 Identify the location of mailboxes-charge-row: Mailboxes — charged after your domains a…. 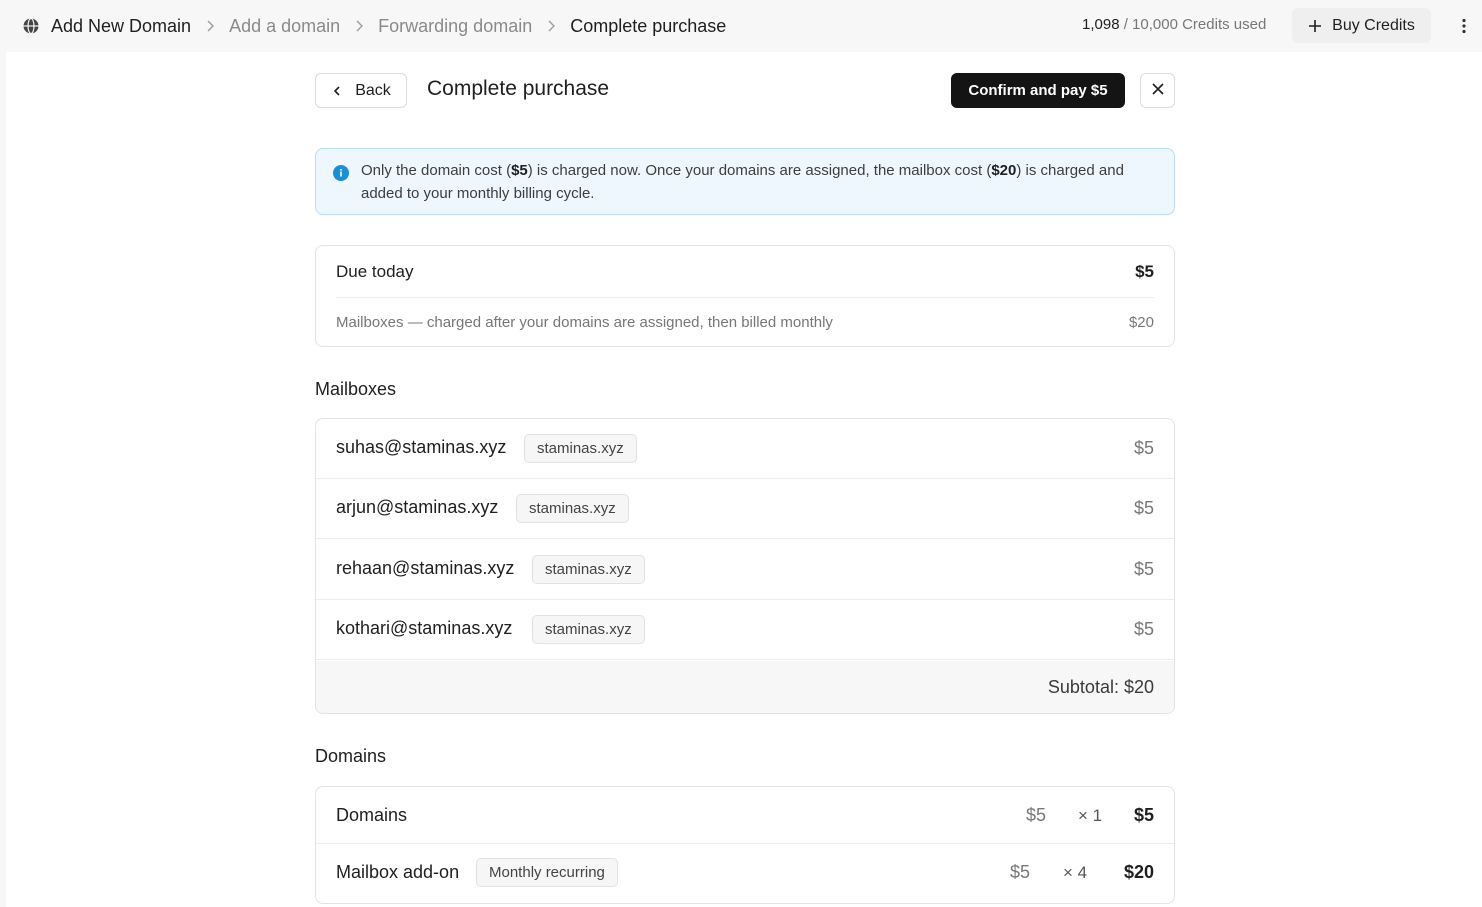
(745, 322).